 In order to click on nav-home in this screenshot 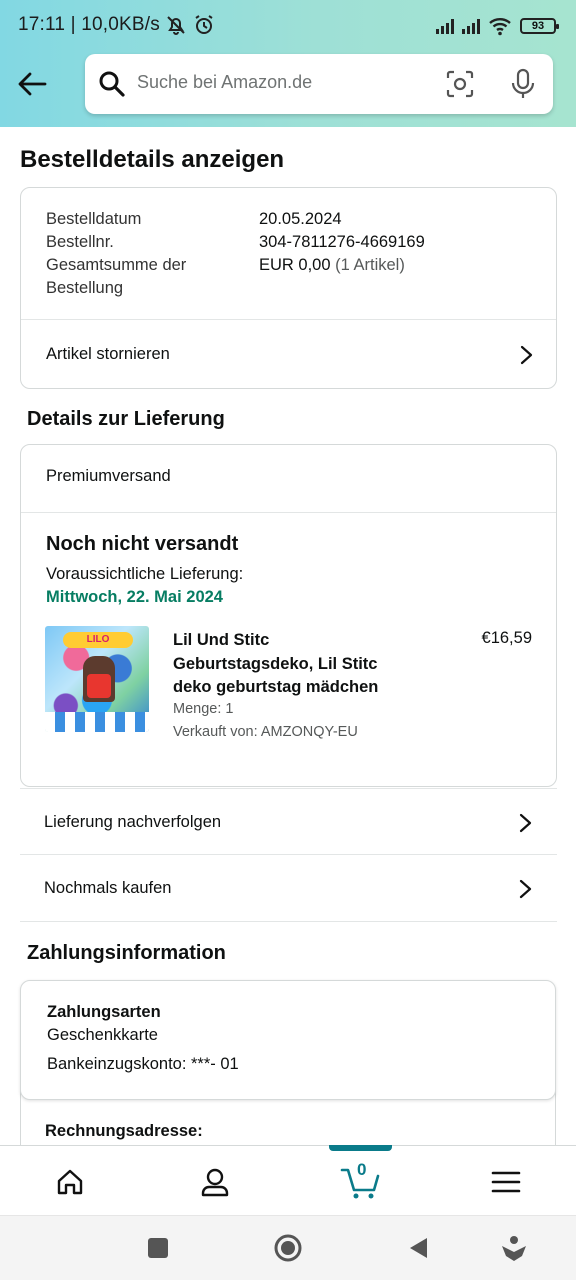, I will do `click(70, 1182)`.